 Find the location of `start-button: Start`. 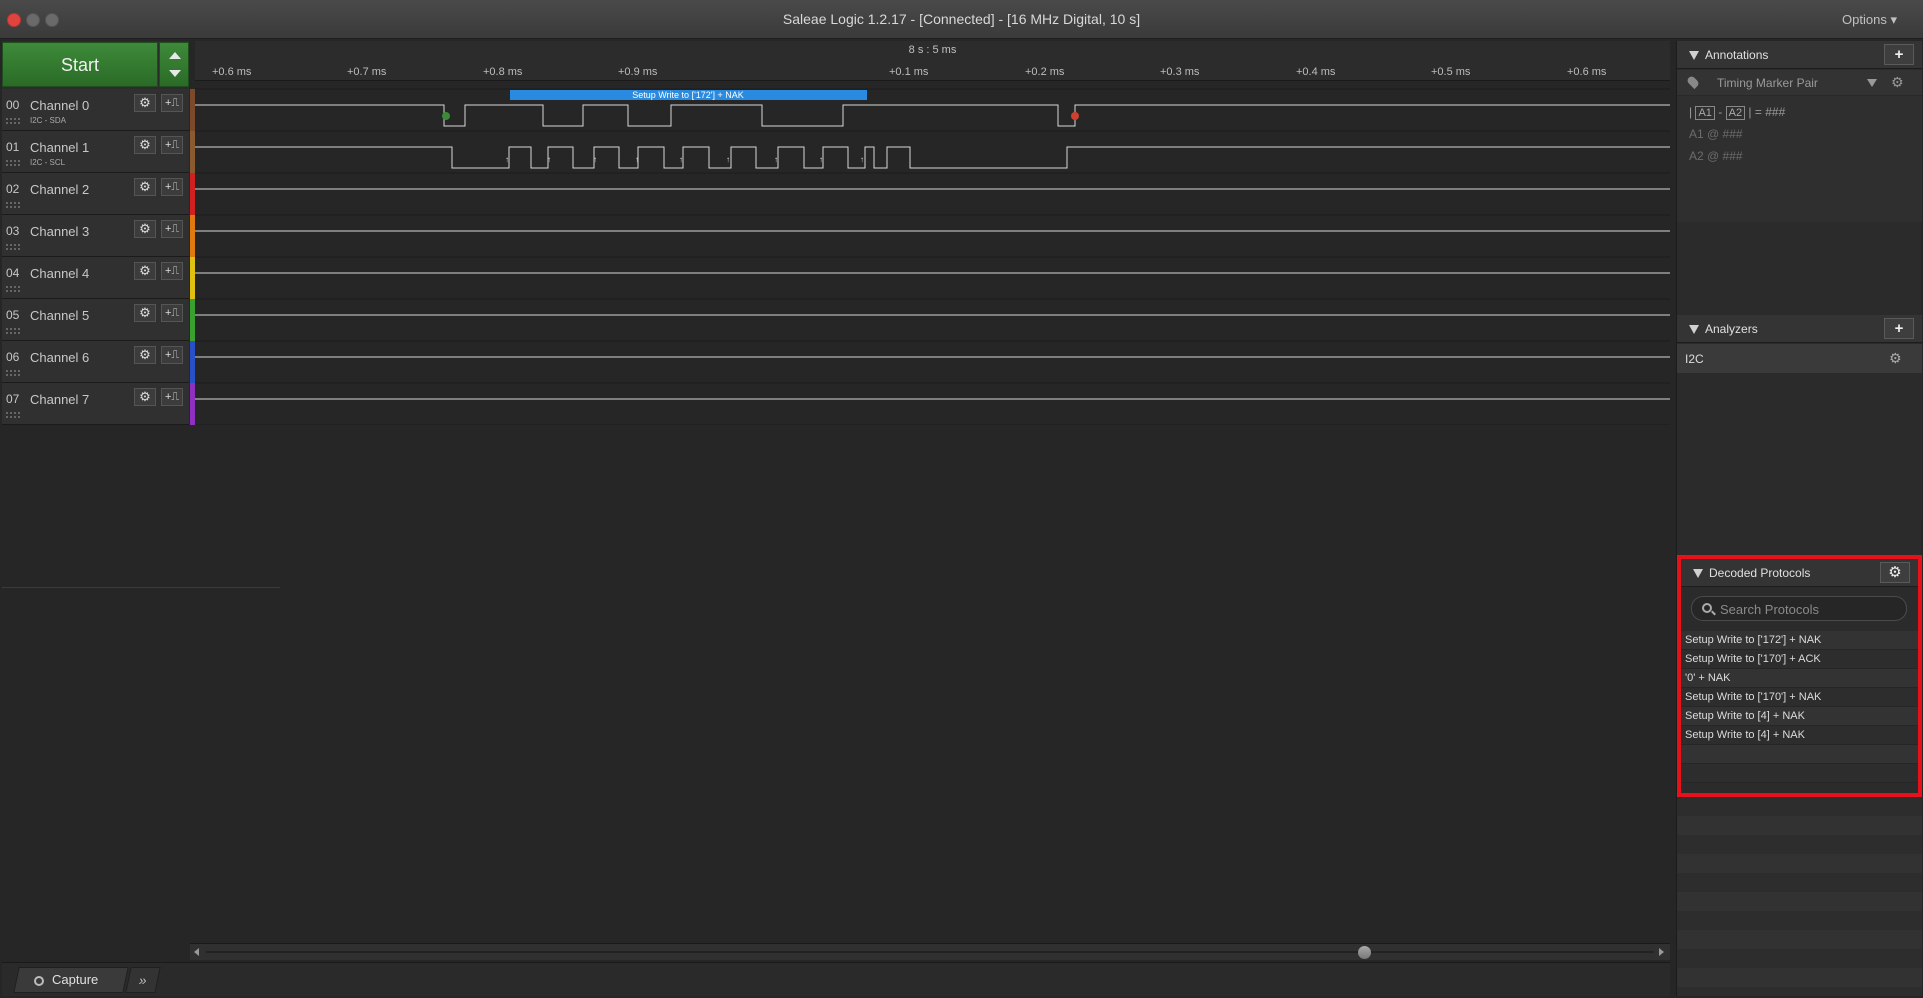

start-button: Start is located at coordinates (80, 64).